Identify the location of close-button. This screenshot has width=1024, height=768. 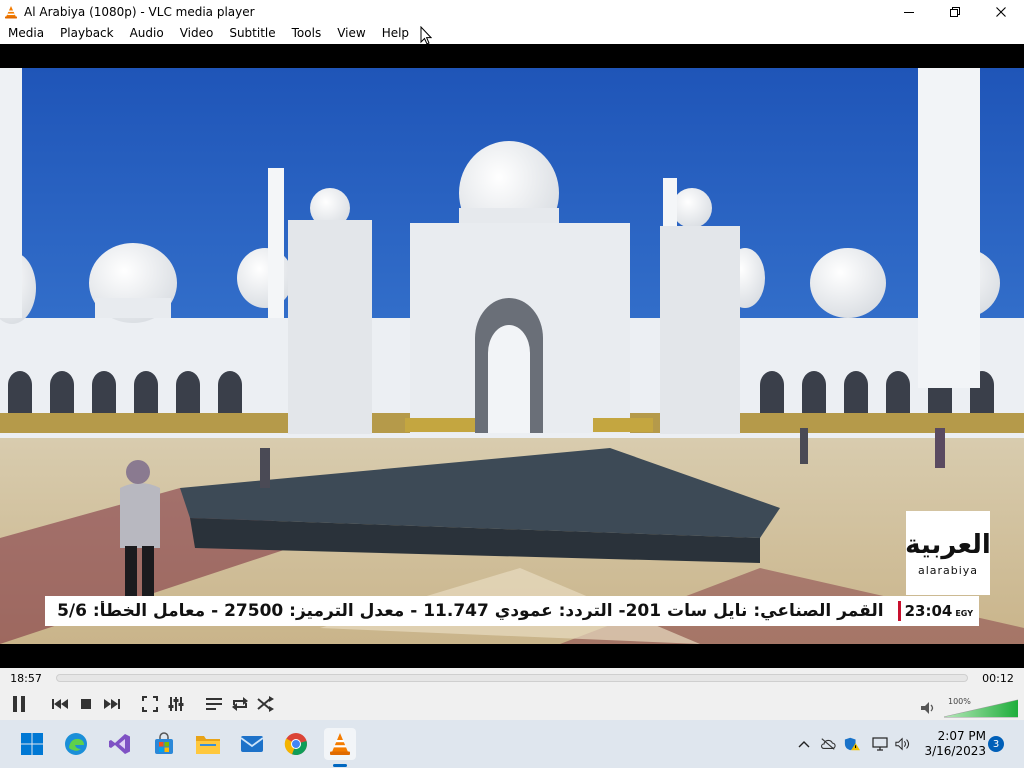
(1001, 11).